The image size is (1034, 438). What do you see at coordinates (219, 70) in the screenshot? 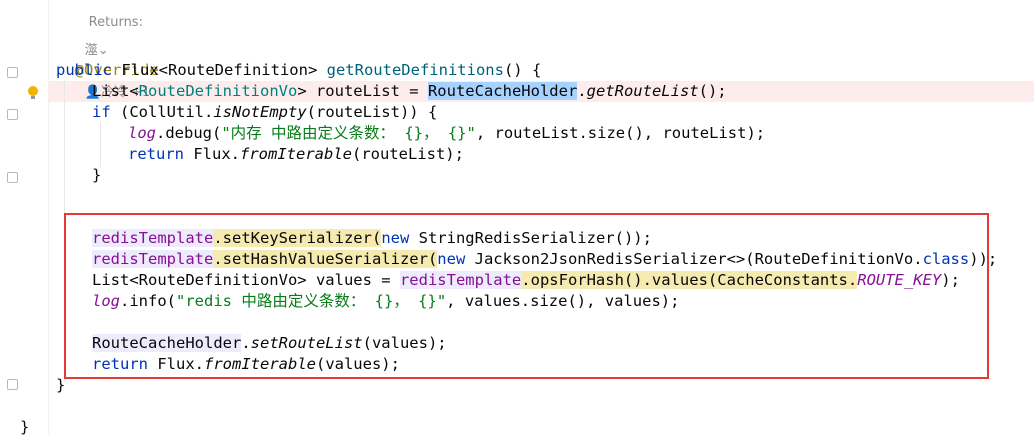
I see `code-token: Flux<RouteDefinition>` at bounding box center [219, 70].